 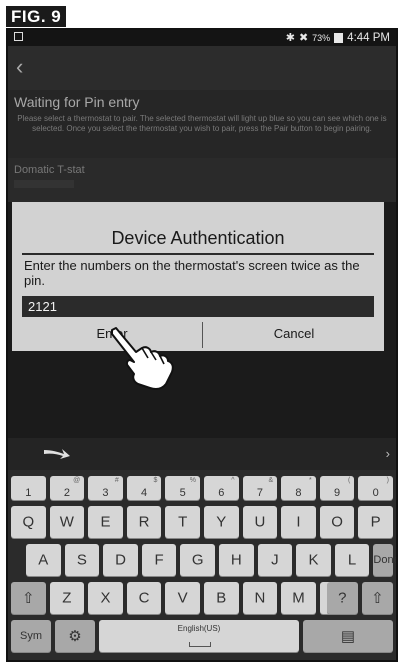 I want to click on status-bar: ✱ ✖ 73% 4:44 PM, so click(x=202, y=38).